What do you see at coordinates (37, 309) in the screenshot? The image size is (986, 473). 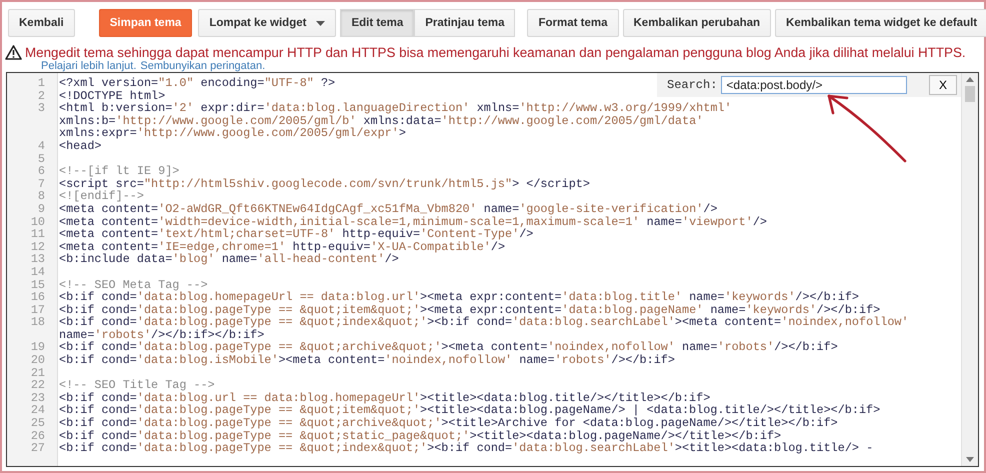 I see `line-number: 17` at bounding box center [37, 309].